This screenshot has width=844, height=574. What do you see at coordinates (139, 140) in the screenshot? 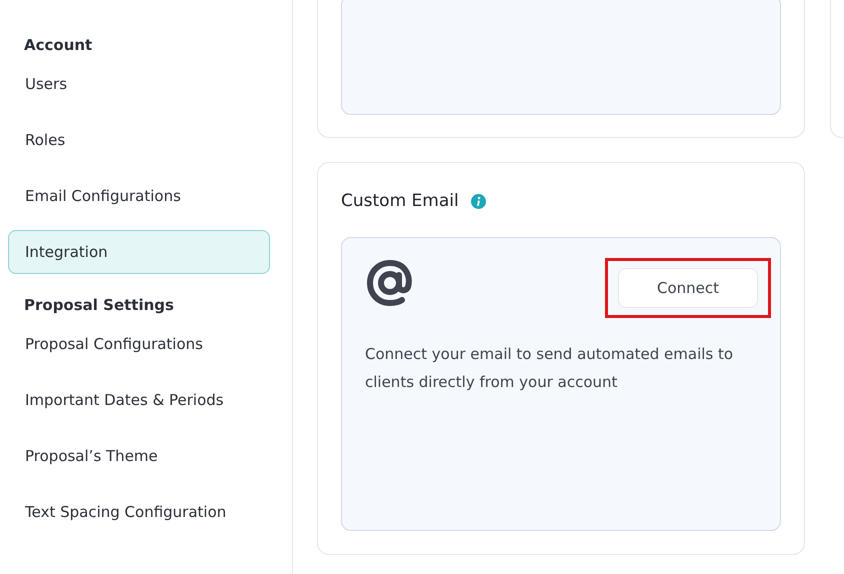
I see `sidebar-item: Roles` at bounding box center [139, 140].